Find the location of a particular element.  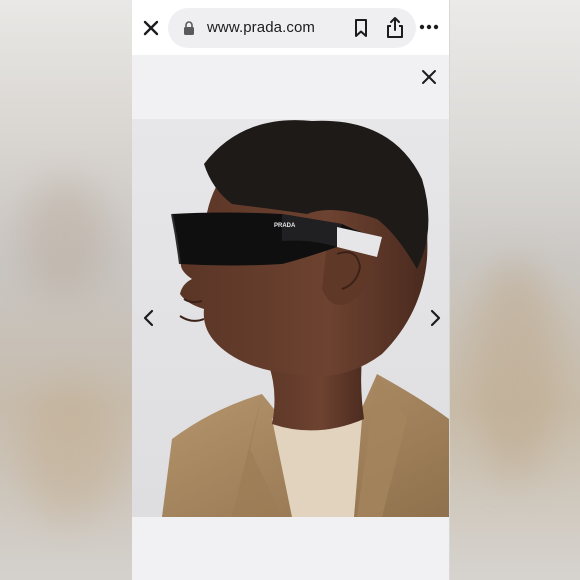

more-icon is located at coordinates (429, 27).